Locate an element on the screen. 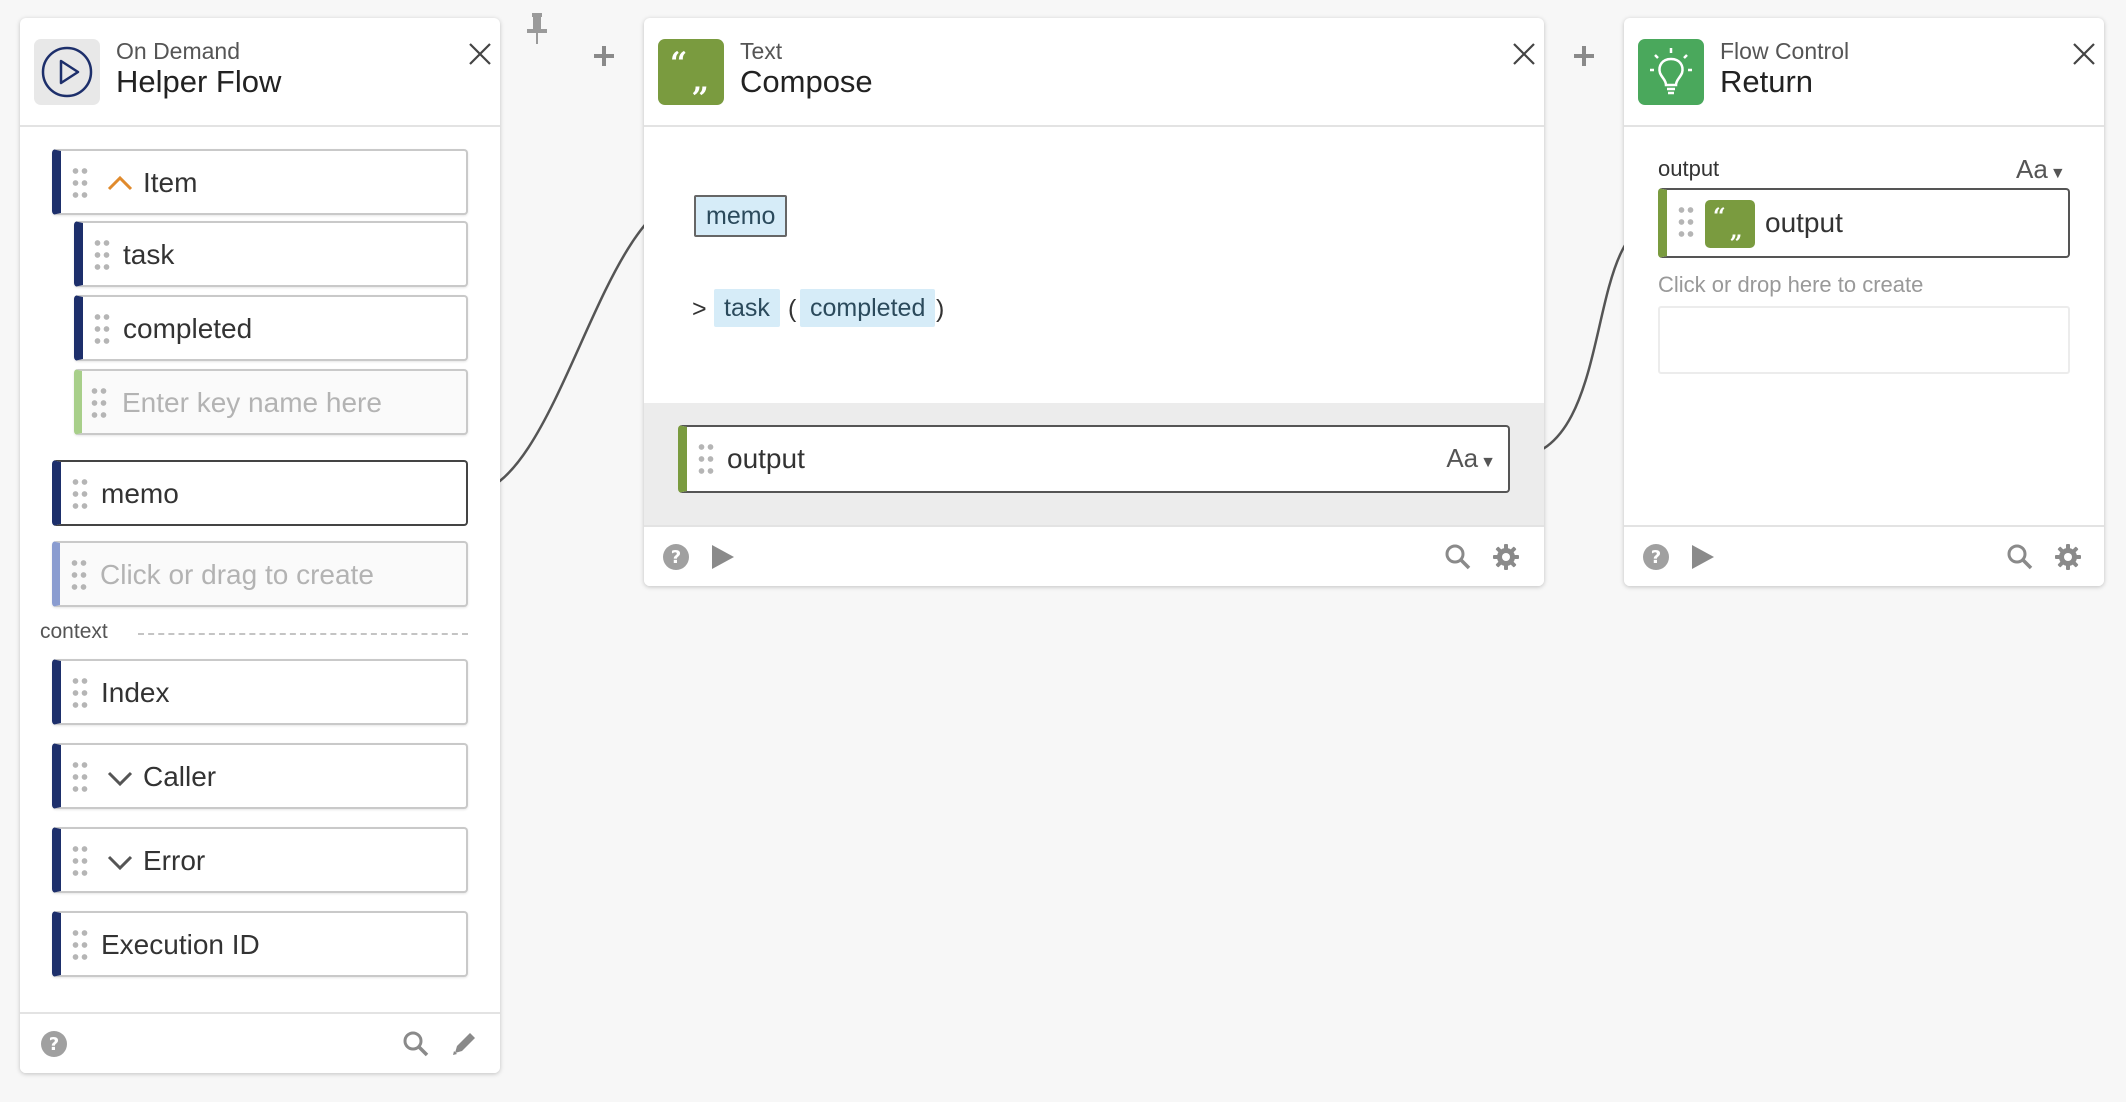 This screenshot has width=2126, height=1102. input-completed-row: completed is located at coordinates (271, 328).